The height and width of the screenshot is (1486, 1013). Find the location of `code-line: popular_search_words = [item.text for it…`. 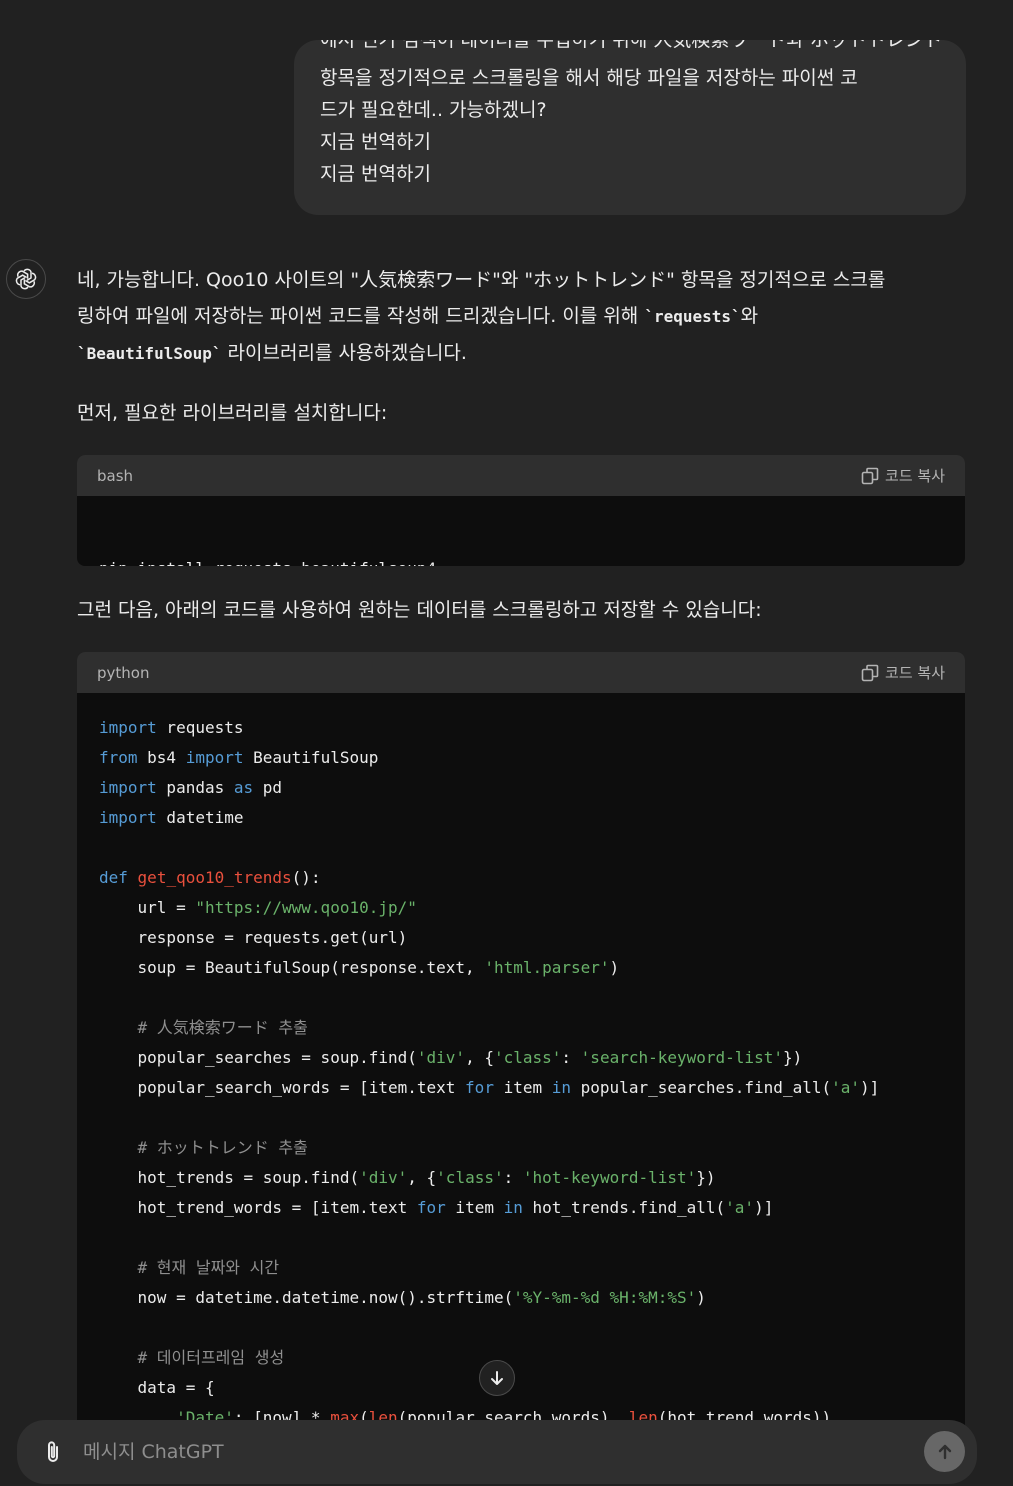

code-line: popular_search_words = [item.text for it… is located at coordinates (489, 1087).